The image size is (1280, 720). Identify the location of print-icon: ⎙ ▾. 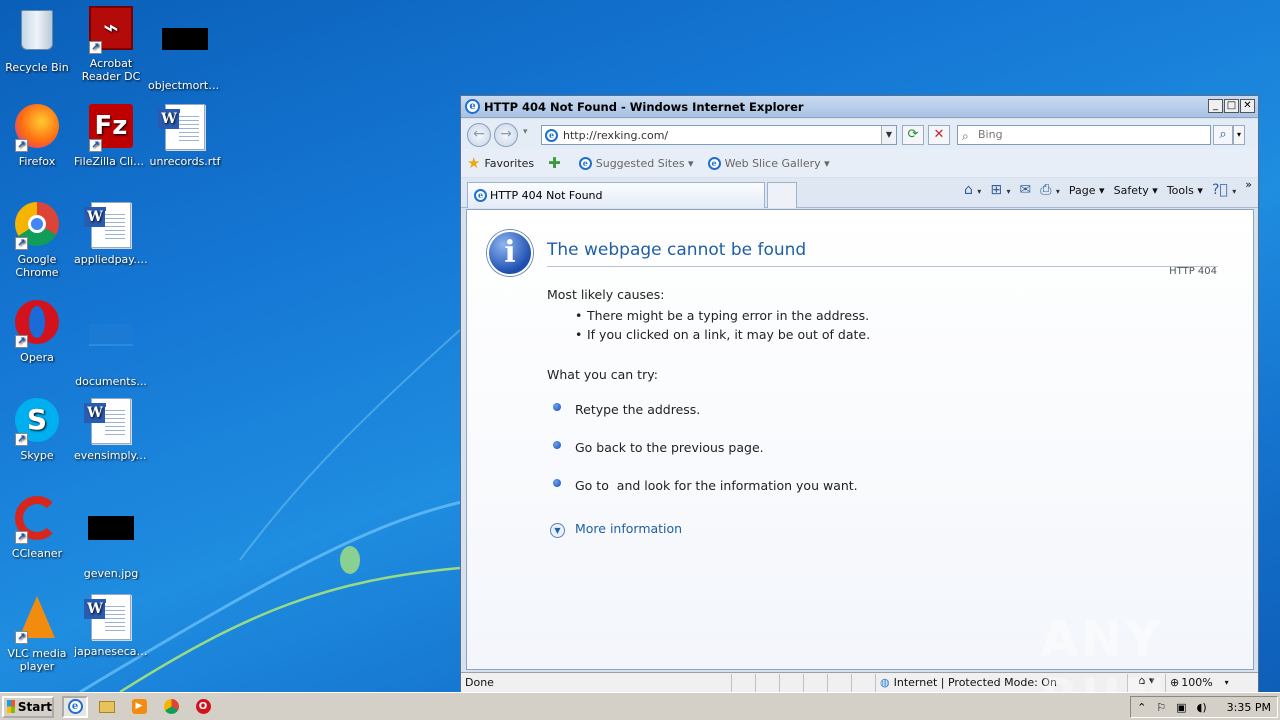
(1050, 190).